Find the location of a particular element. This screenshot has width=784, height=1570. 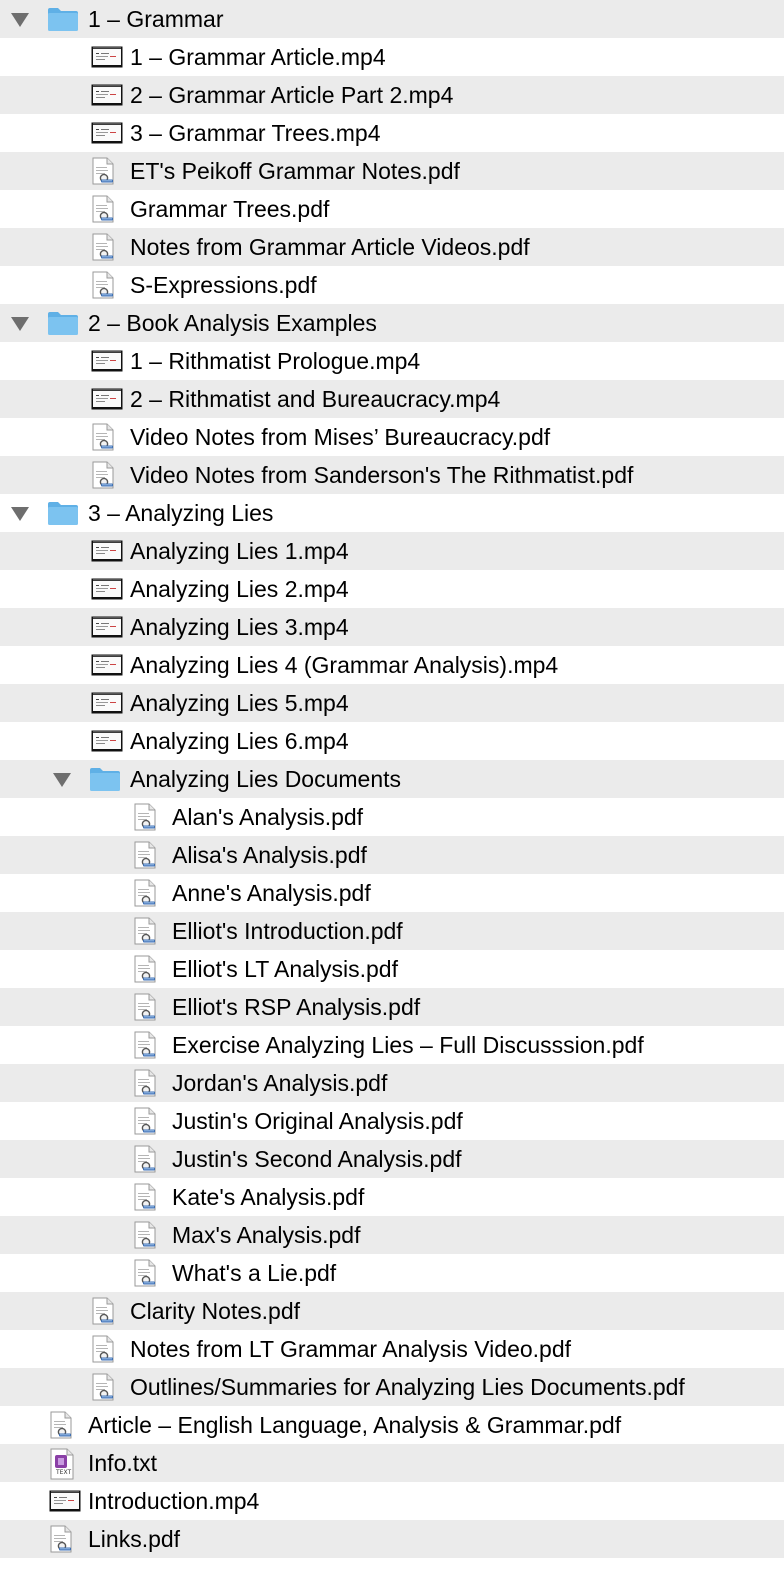

file-row-elliot-s-introduction-pdf: Elliot's Introduction.pdf is located at coordinates (392, 931).